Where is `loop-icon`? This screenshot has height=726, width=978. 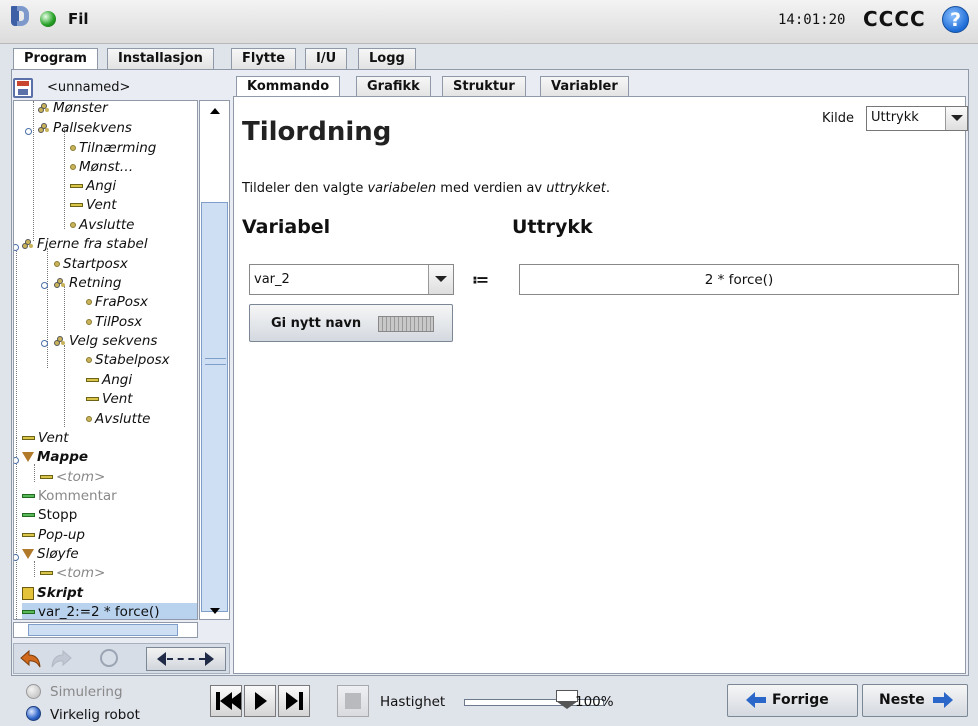
loop-icon is located at coordinates (28, 554).